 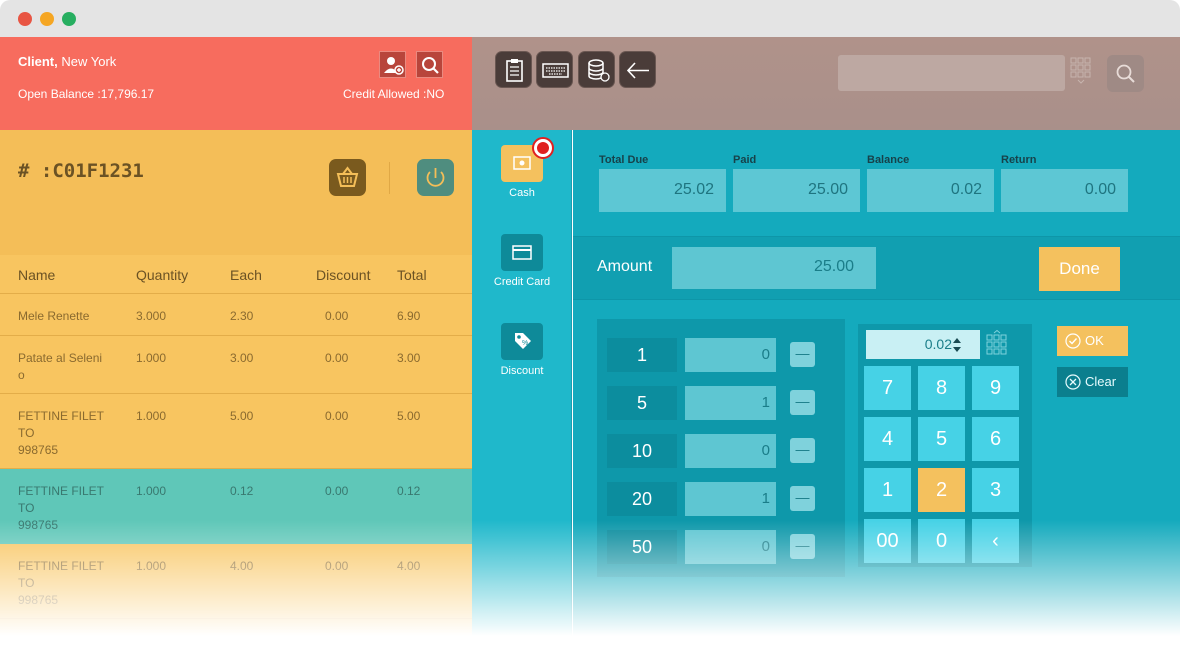 I want to click on backspace-key: ‹, so click(x=995, y=541).